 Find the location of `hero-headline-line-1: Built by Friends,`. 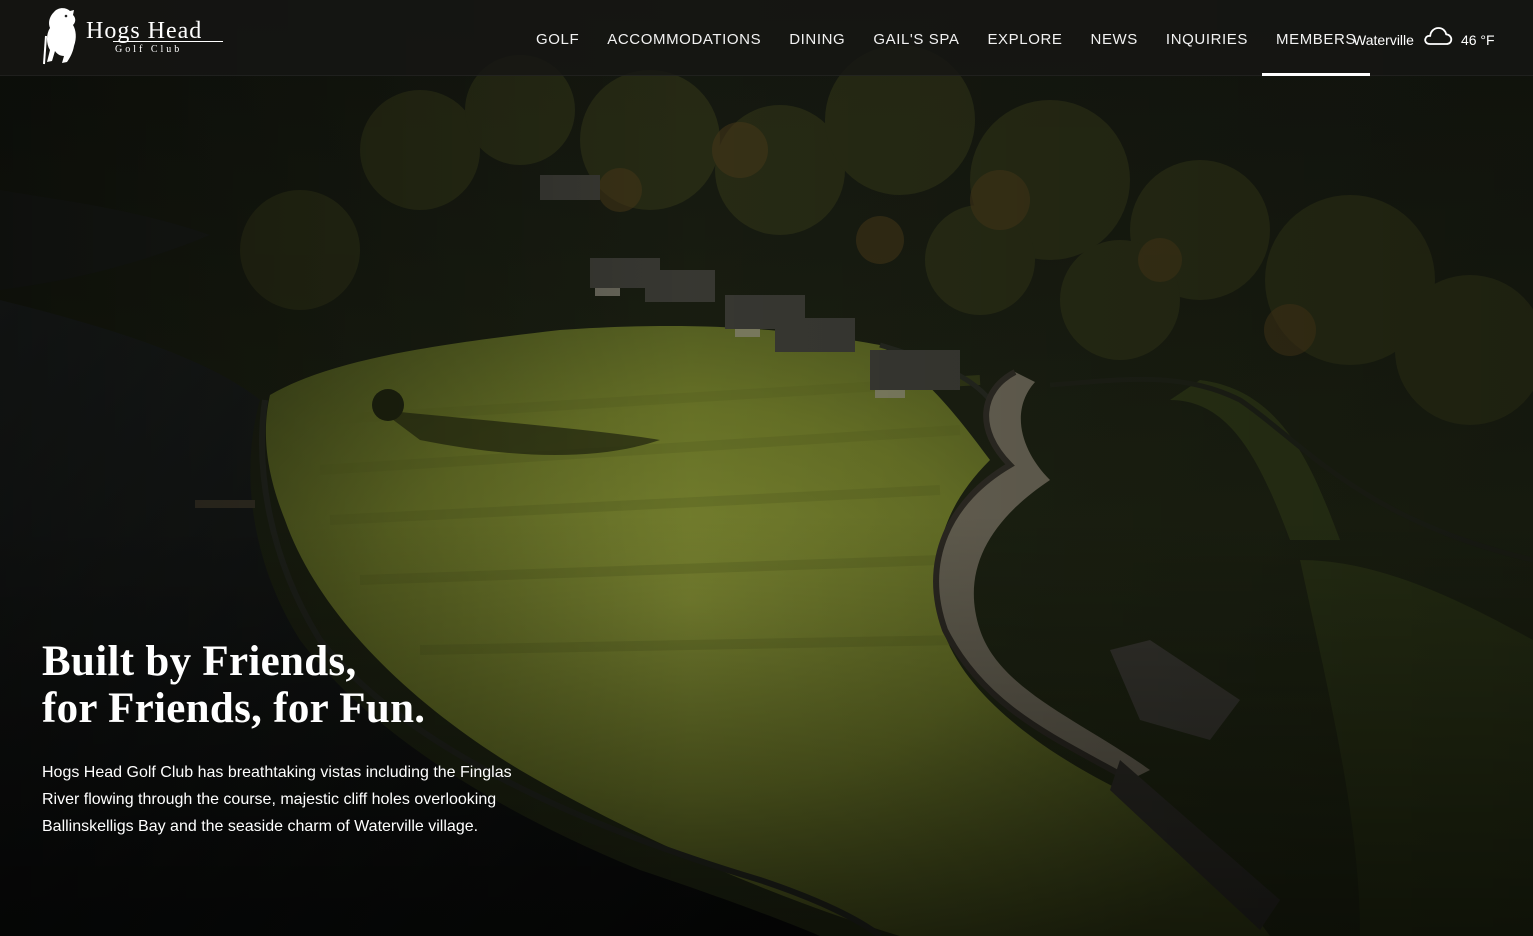

hero-headline-line-1: Built by Friends, is located at coordinates (199, 661).